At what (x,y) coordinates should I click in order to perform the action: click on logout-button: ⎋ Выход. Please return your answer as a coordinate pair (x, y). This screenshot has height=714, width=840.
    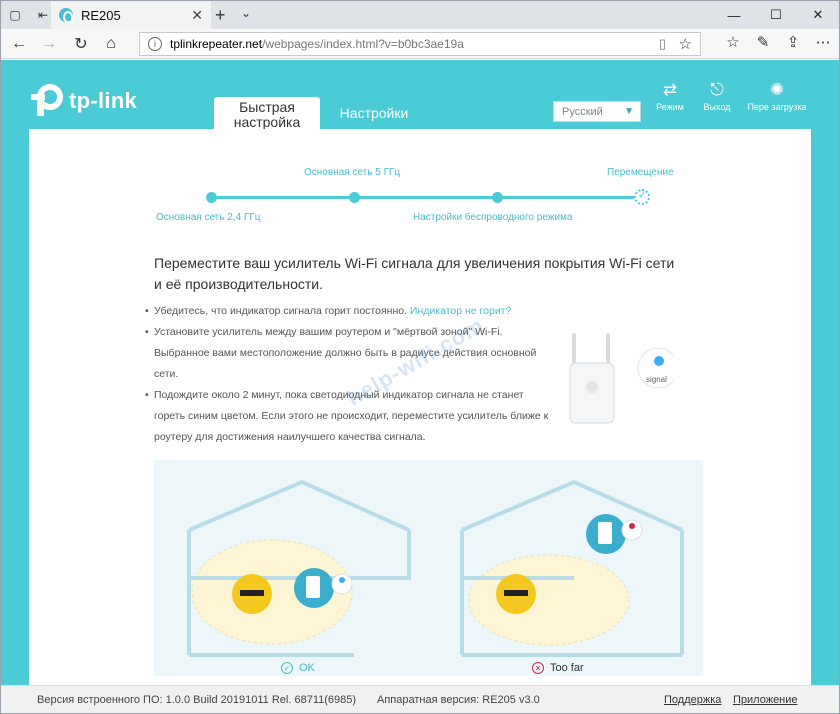
    Looking at the image, I should click on (717, 96).